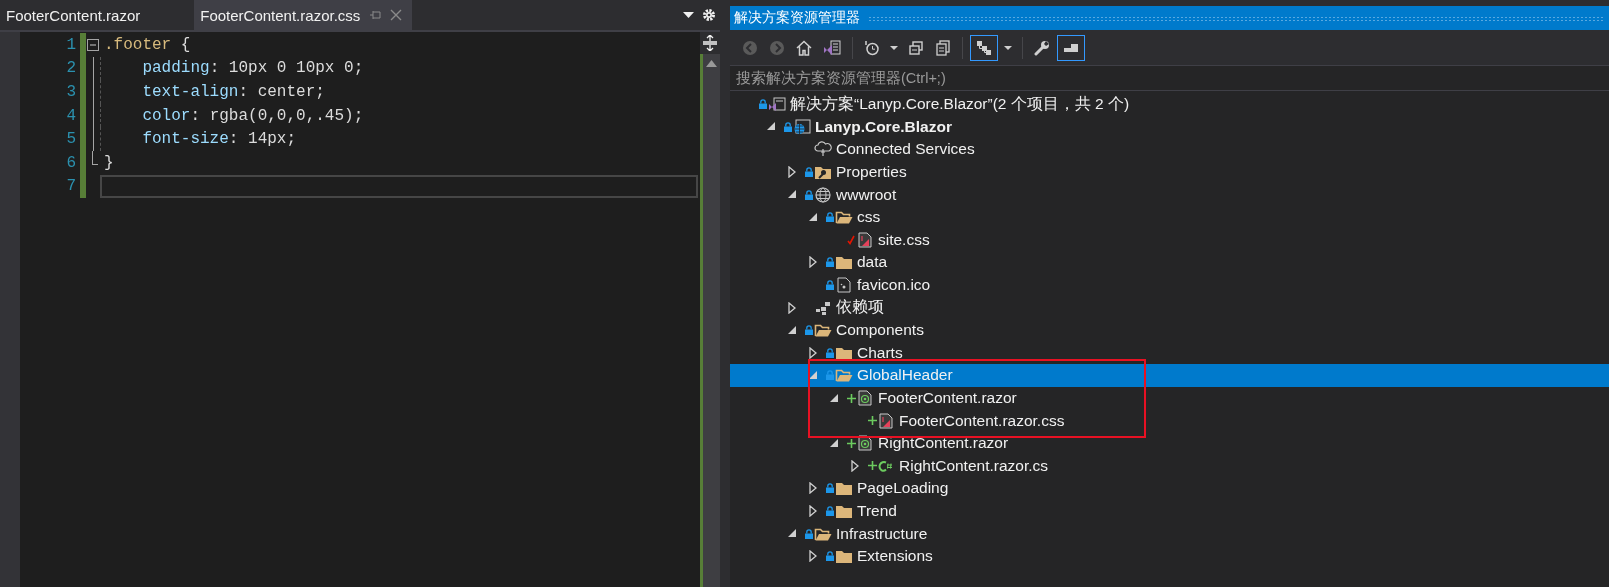 The width and height of the screenshot is (1609, 587). What do you see at coordinates (1169, 466) in the screenshot?
I see `tree-row: RightContent.razor.cs` at bounding box center [1169, 466].